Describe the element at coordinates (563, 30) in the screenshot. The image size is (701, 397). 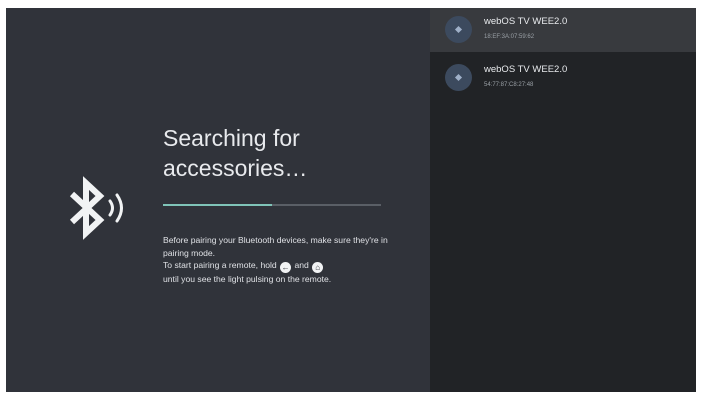
I see `device-item: webOS TV WEE2.0 18:EF:3A:07:59:62` at that location.